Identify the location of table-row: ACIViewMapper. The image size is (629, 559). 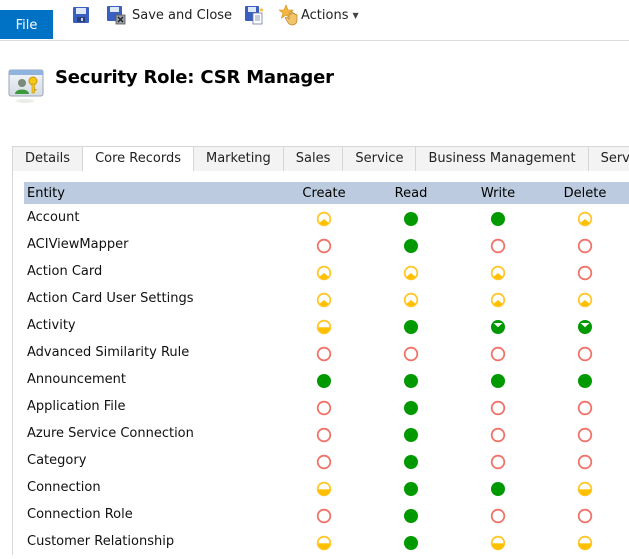
(326, 248).